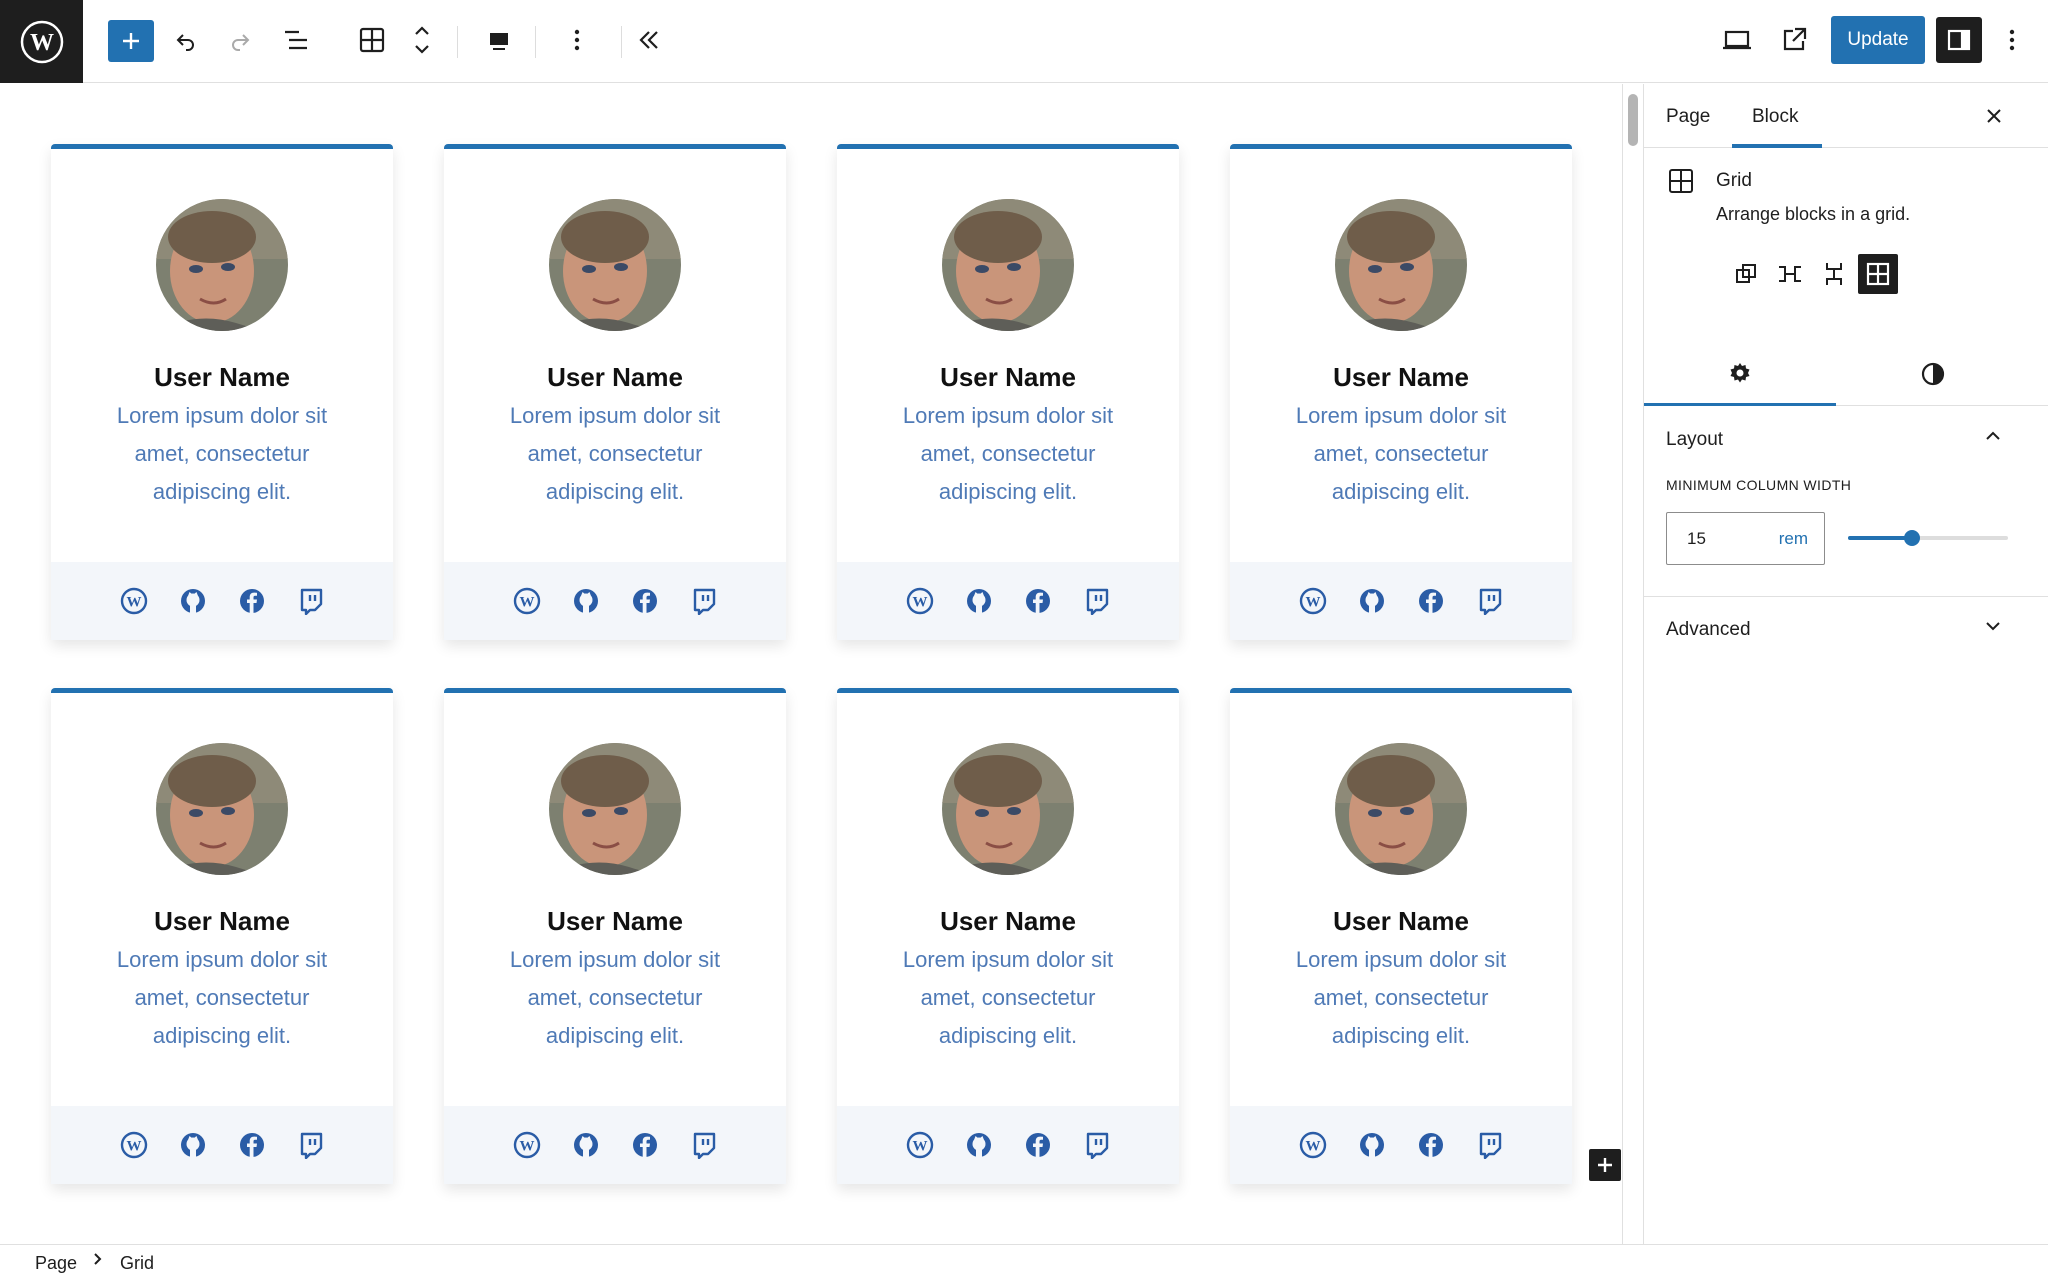 This screenshot has height=1279, width=2048. Describe the element at coordinates (499, 40) in the screenshot. I see `align-icon` at that location.